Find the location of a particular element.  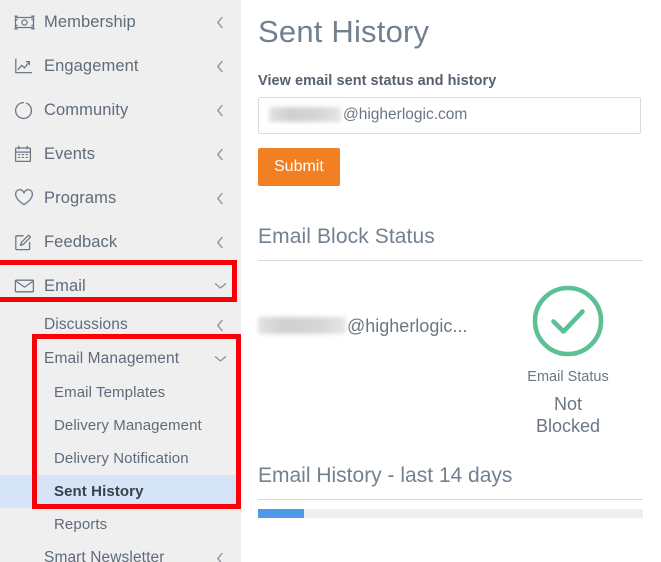

sidebar-item-events: Events is located at coordinates (120, 154).